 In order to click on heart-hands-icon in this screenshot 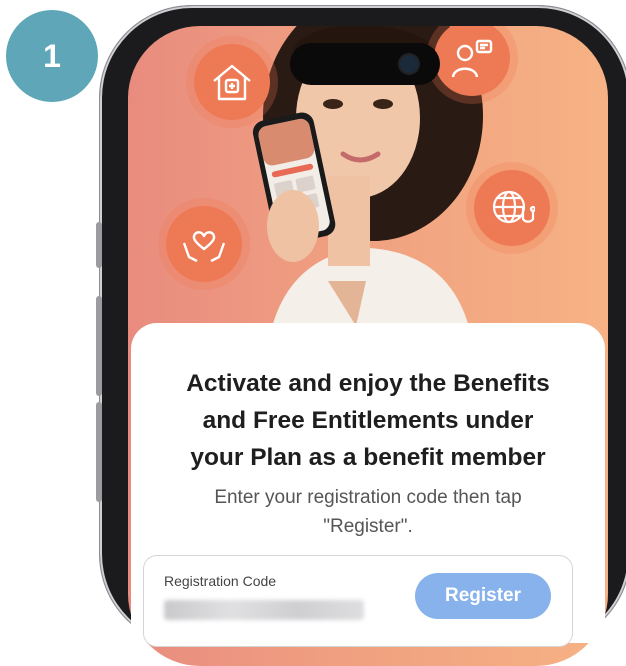, I will do `click(204, 244)`.